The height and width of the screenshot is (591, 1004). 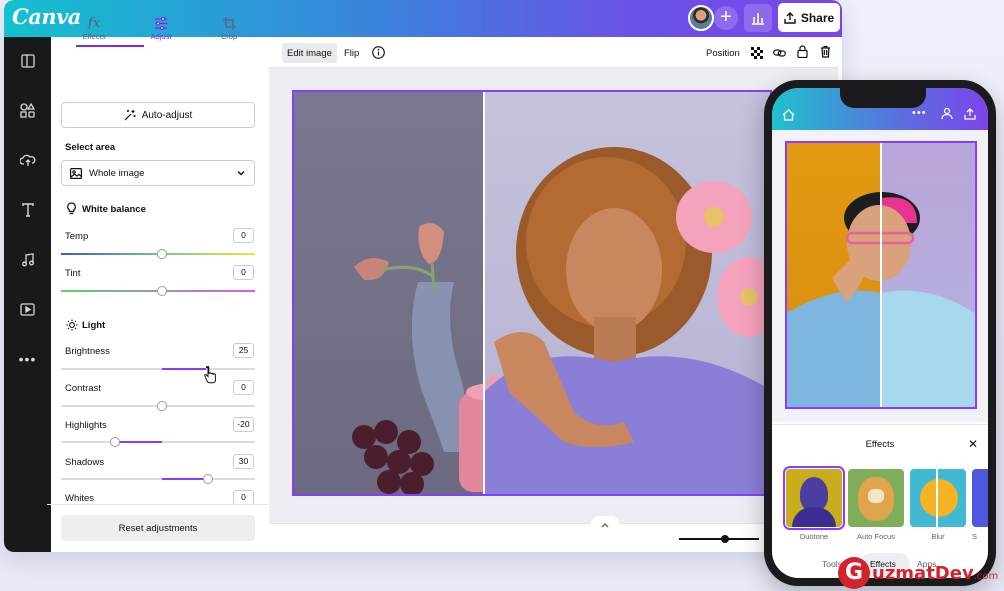 I want to click on shadows-label: Shadows, so click(x=85, y=462).